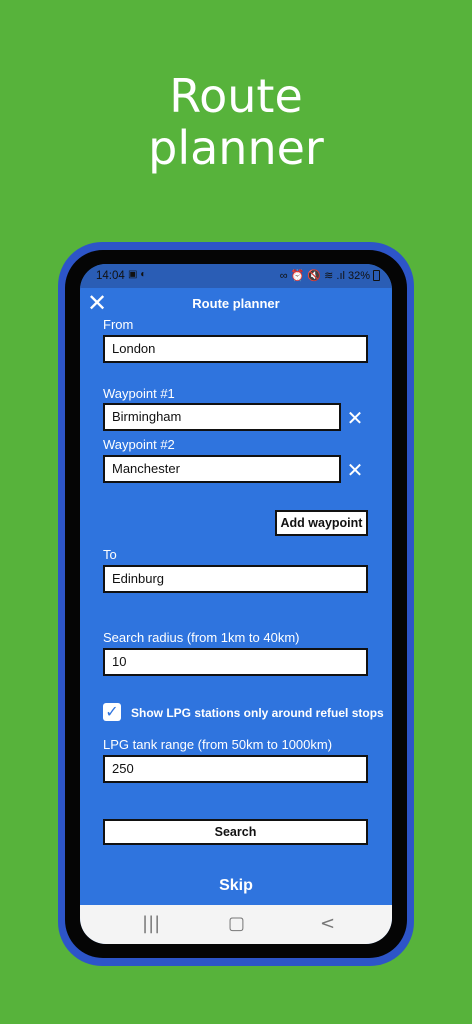 The width and height of the screenshot is (472, 1024). Describe the element at coordinates (151, 923) in the screenshot. I see `recents-icon: |||` at that location.